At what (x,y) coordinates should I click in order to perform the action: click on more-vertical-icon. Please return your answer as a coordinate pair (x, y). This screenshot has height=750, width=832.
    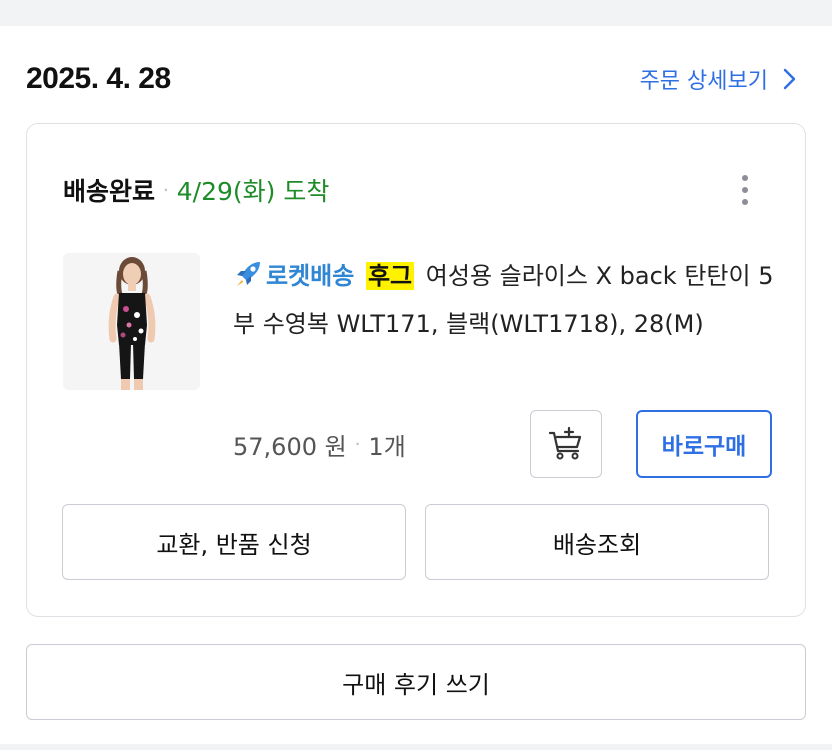
    Looking at the image, I should click on (745, 190).